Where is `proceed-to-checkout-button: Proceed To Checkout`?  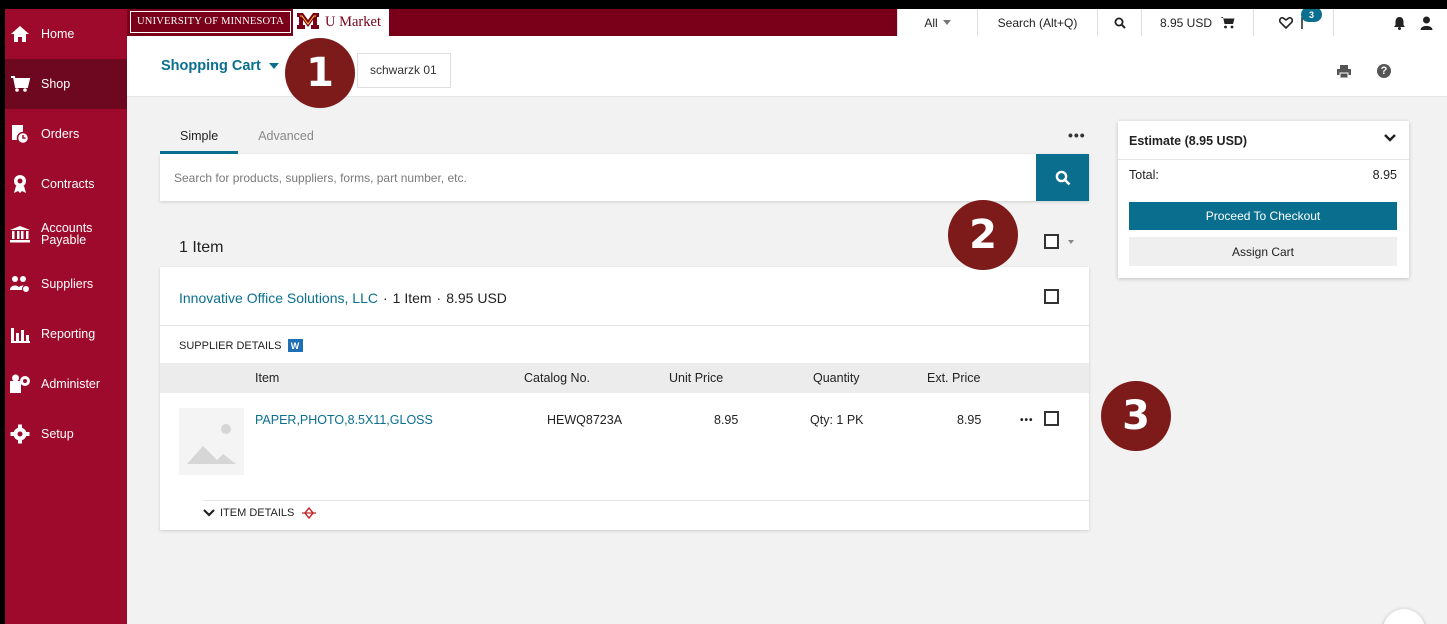
proceed-to-checkout-button: Proceed To Checkout is located at coordinates (1263, 216).